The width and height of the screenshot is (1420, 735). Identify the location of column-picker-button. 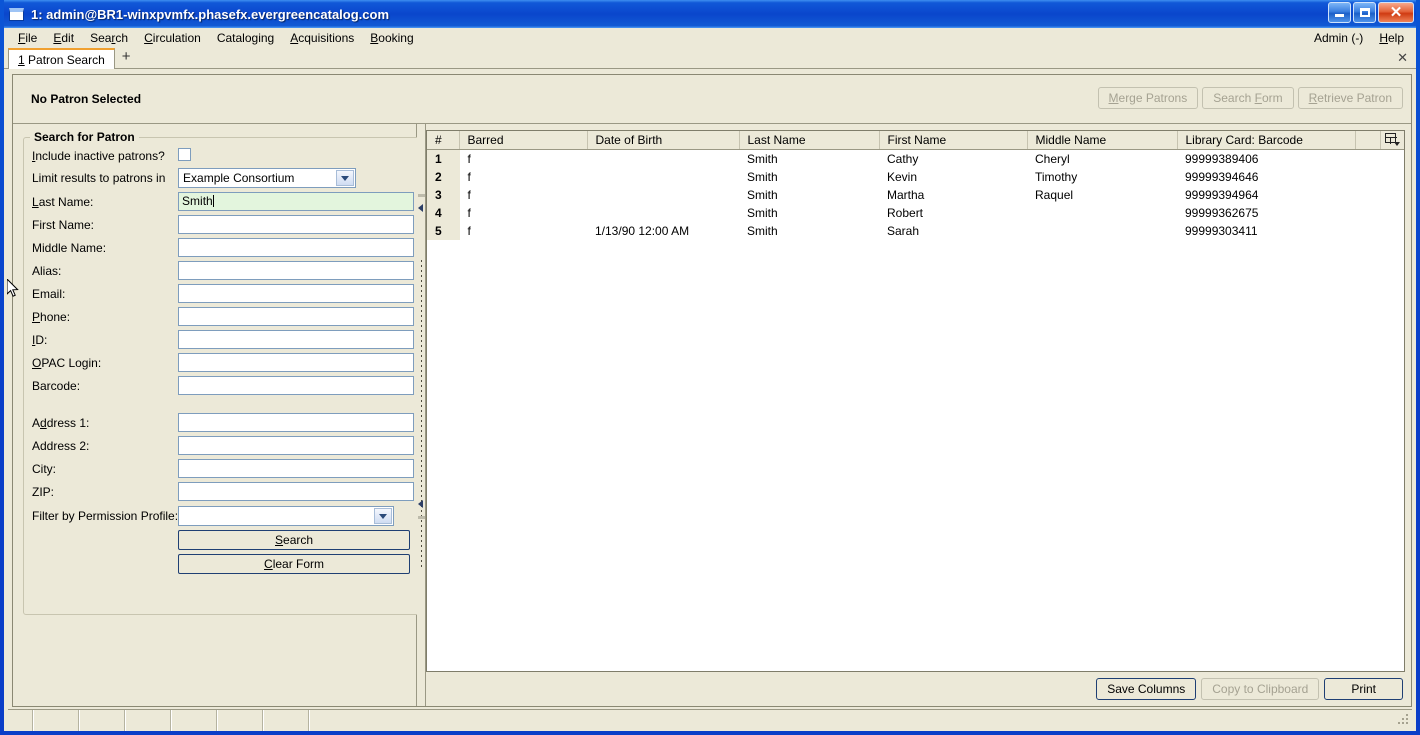
(1391, 140).